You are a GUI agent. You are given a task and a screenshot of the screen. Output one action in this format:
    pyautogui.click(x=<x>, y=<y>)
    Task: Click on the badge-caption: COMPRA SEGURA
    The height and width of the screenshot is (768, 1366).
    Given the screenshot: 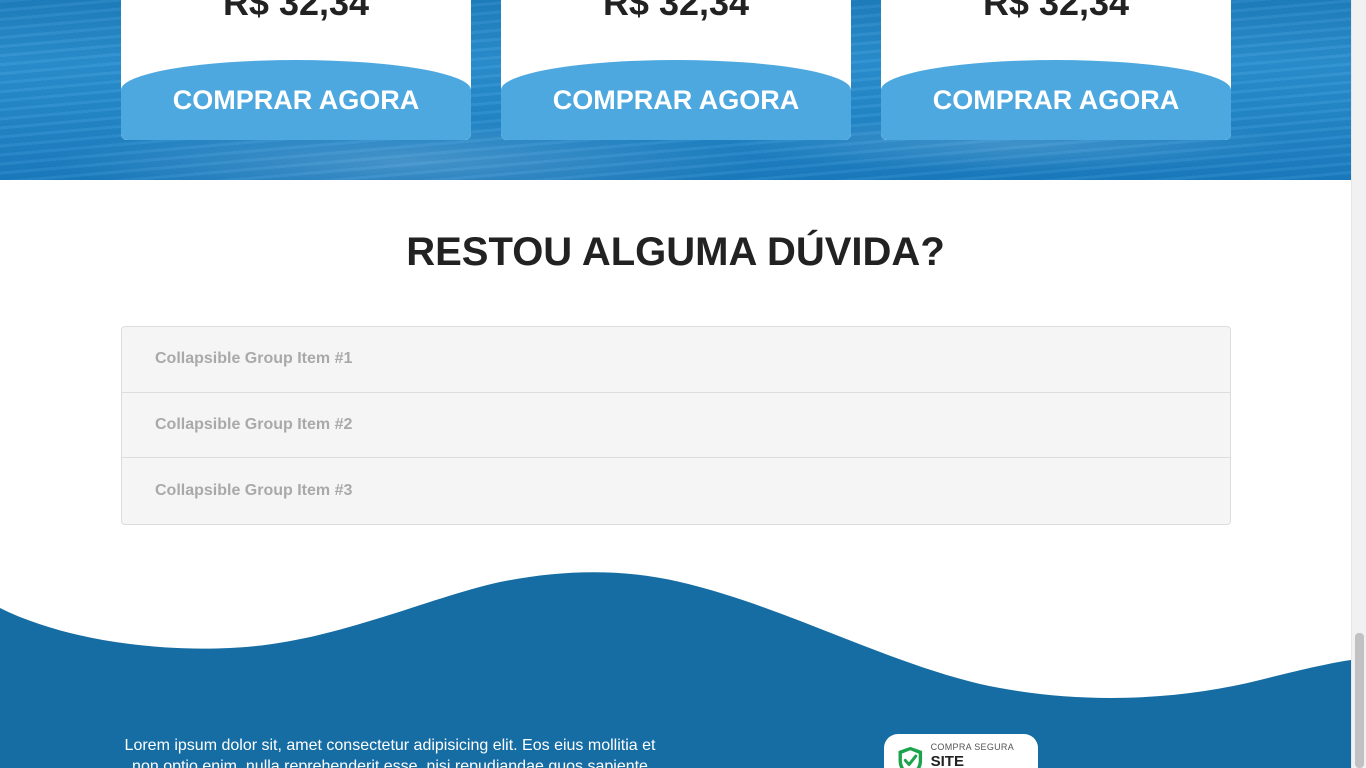 What is the action you would take?
    pyautogui.click(x=972, y=747)
    